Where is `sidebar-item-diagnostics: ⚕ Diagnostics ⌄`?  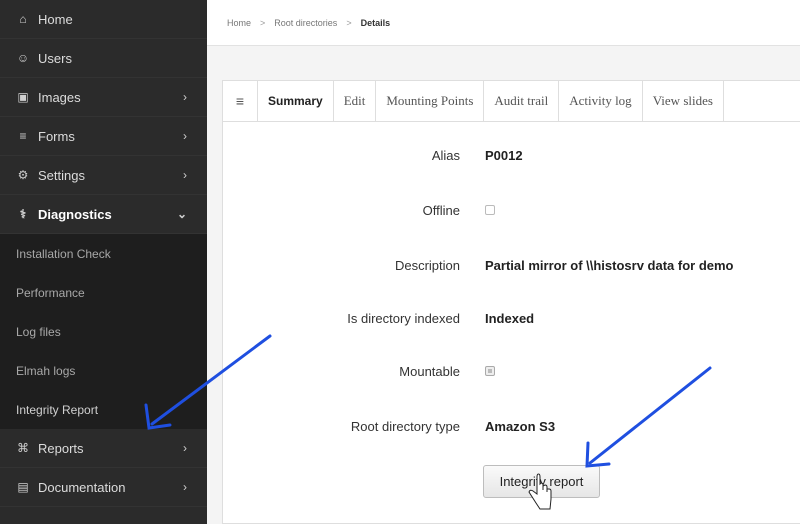 sidebar-item-diagnostics: ⚕ Diagnostics ⌄ is located at coordinates (103, 214).